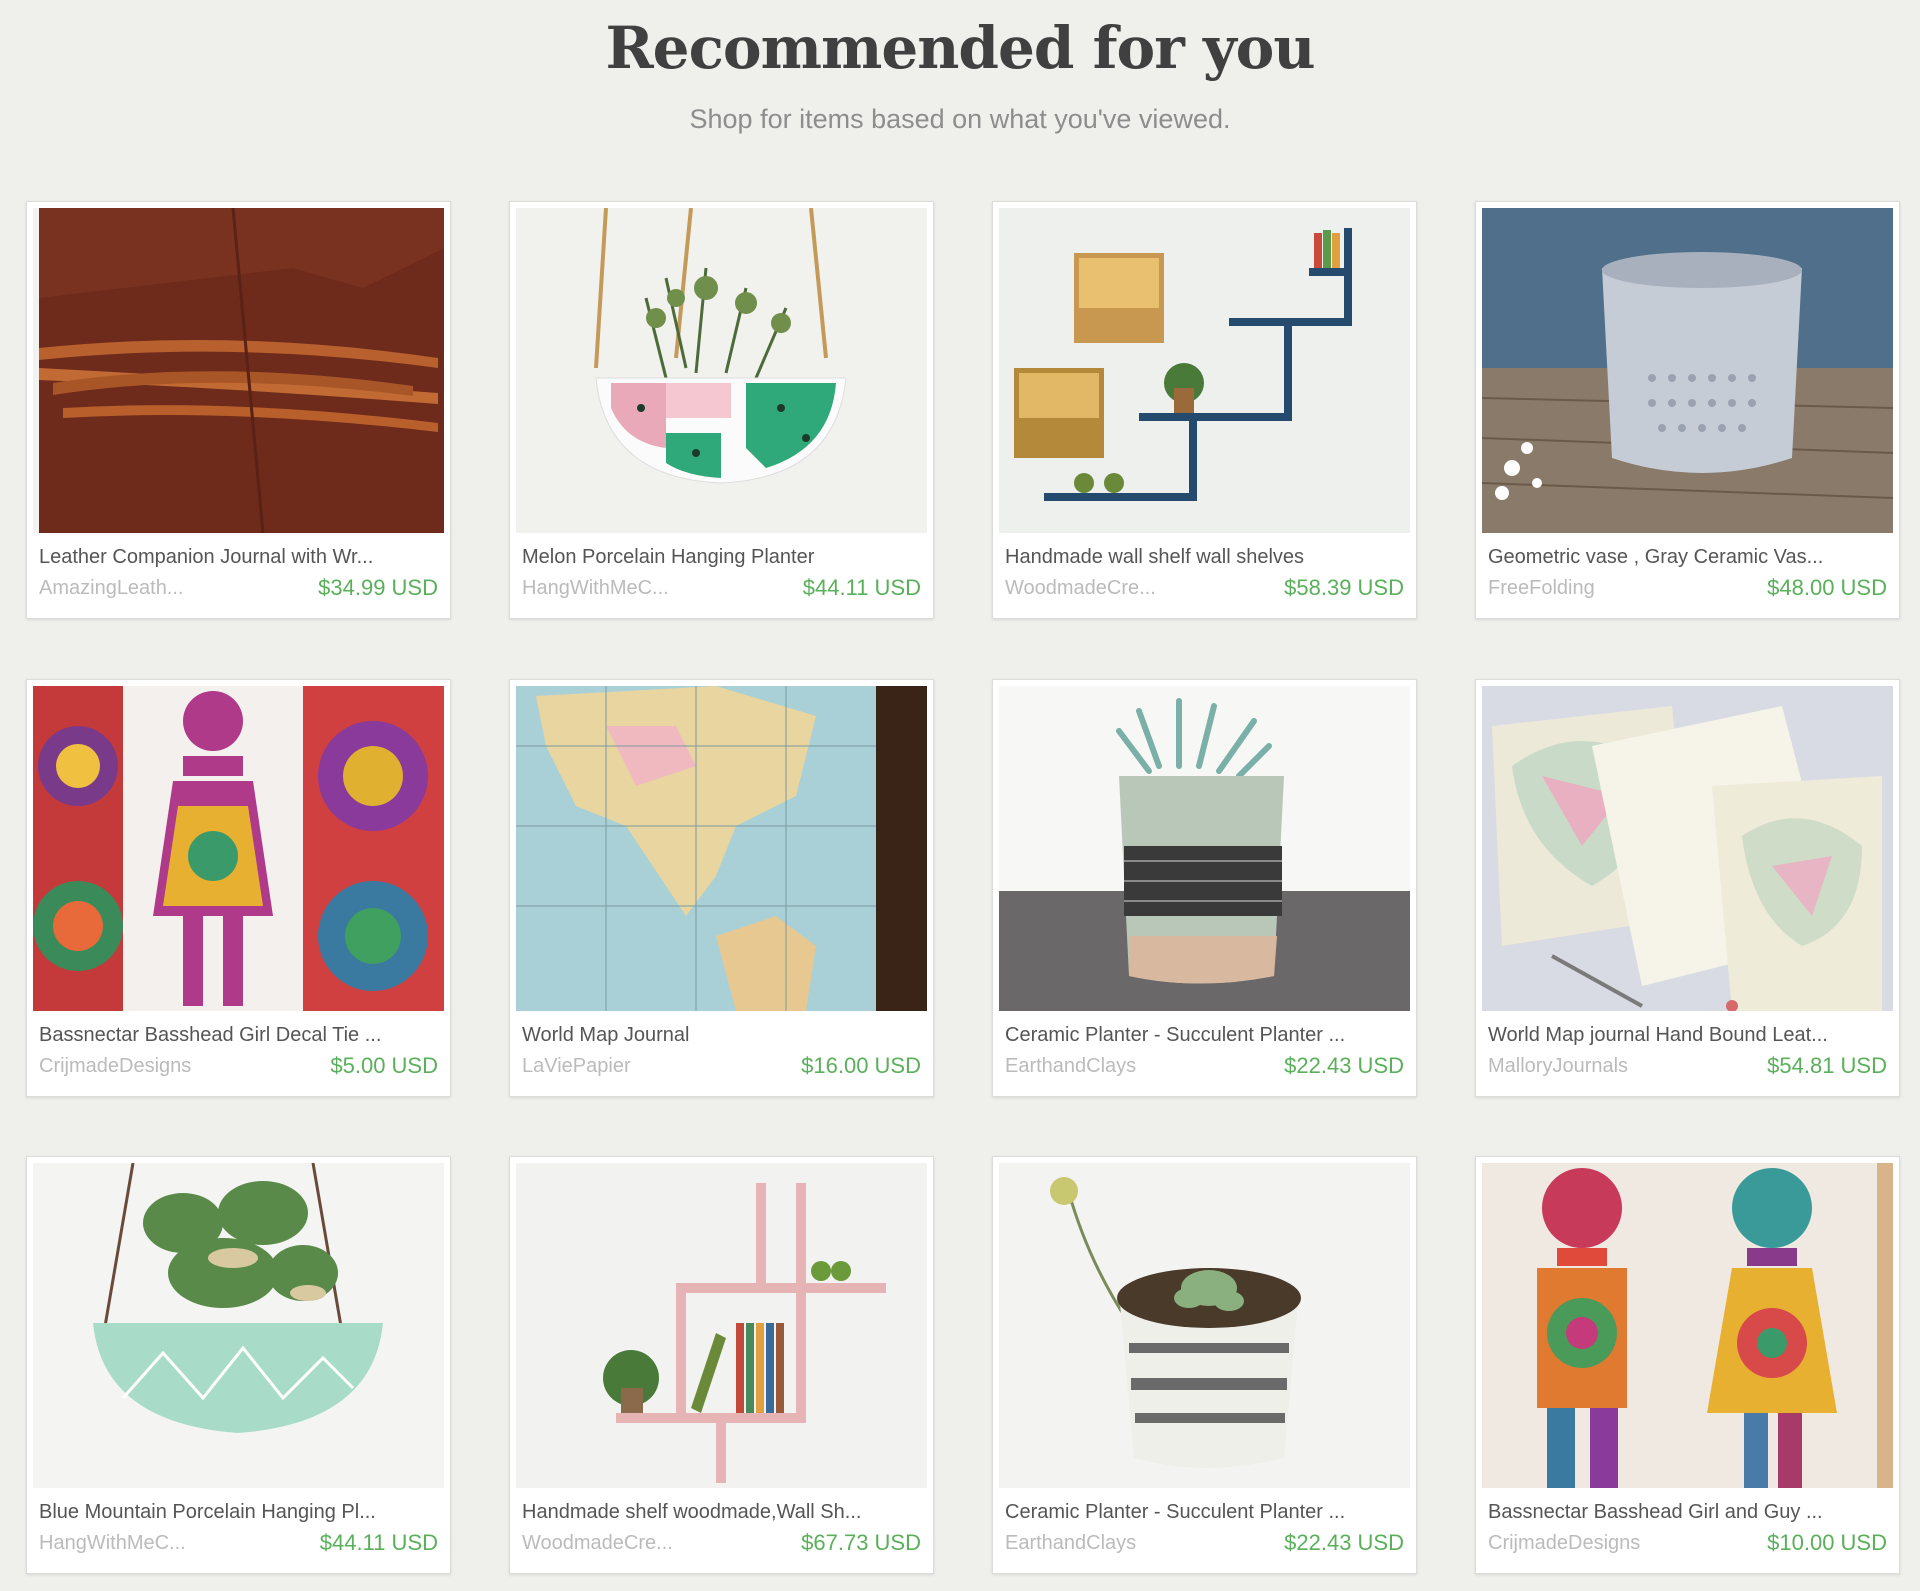 The width and height of the screenshot is (1920, 1591). Describe the element at coordinates (721, 370) in the screenshot. I see `melon-planter-image` at that location.